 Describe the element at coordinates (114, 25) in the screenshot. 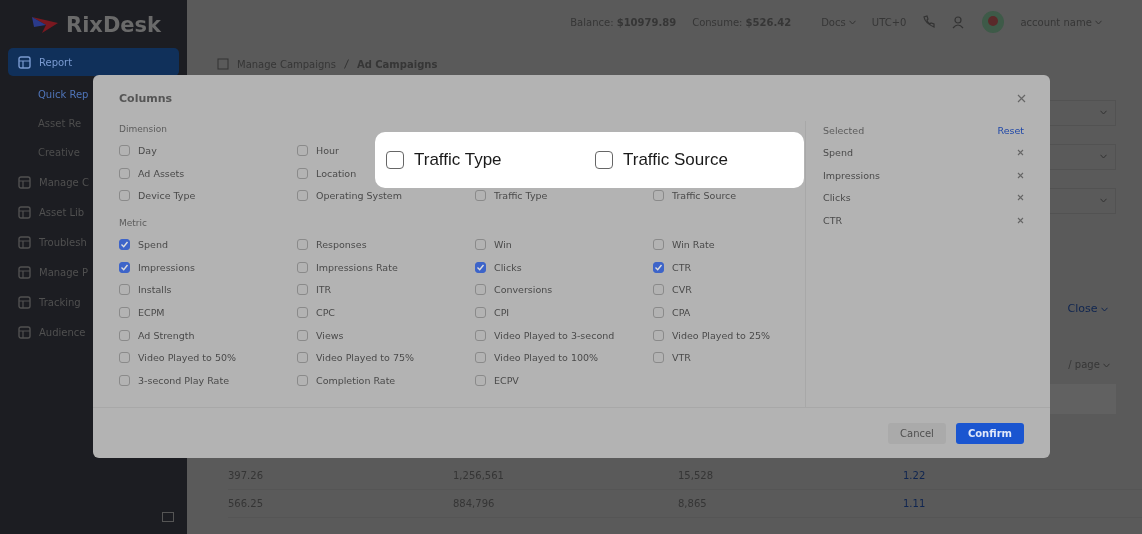

I see `logo-text: RixDesk` at that location.